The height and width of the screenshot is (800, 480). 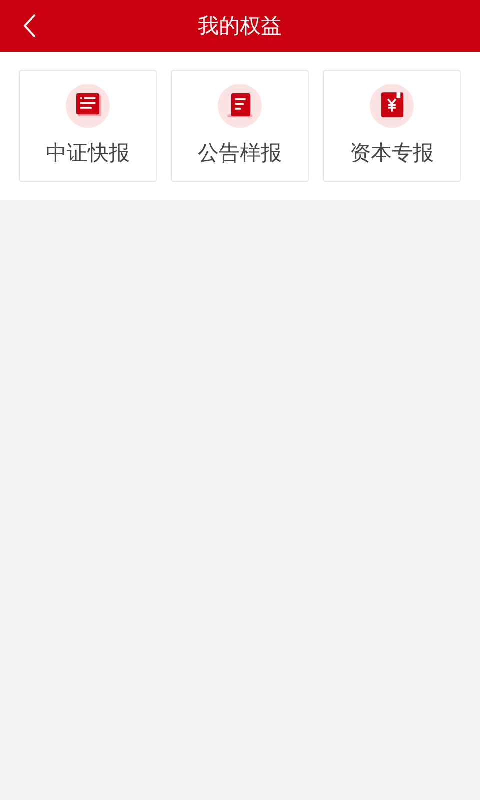 I want to click on card-label: 资本专报, so click(x=392, y=153).